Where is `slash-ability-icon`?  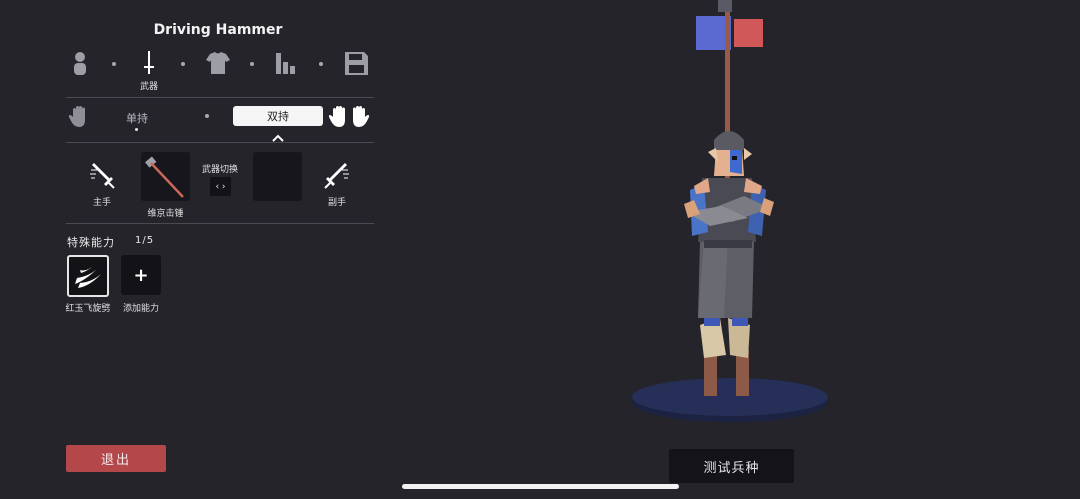 slash-ability-icon is located at coordinates (88, 276).